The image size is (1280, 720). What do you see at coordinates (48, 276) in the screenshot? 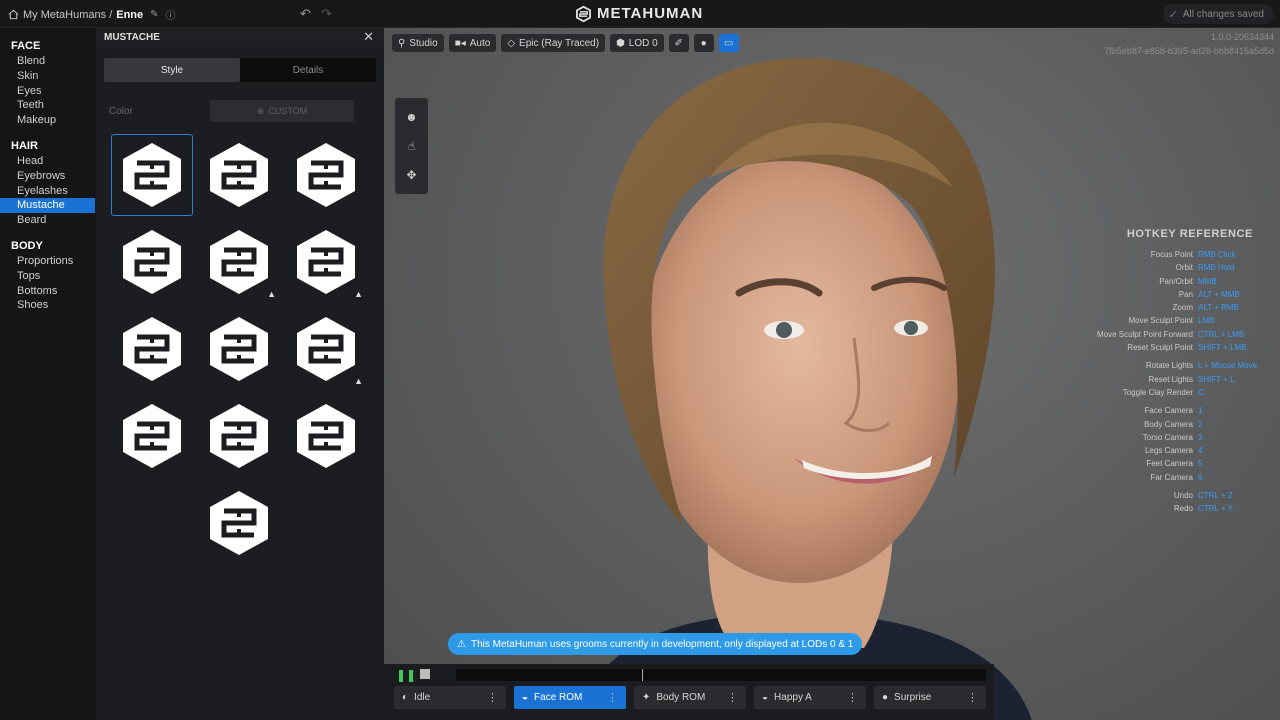
I see `nav-item-tops: Tops` at bounding box center [48, 276].